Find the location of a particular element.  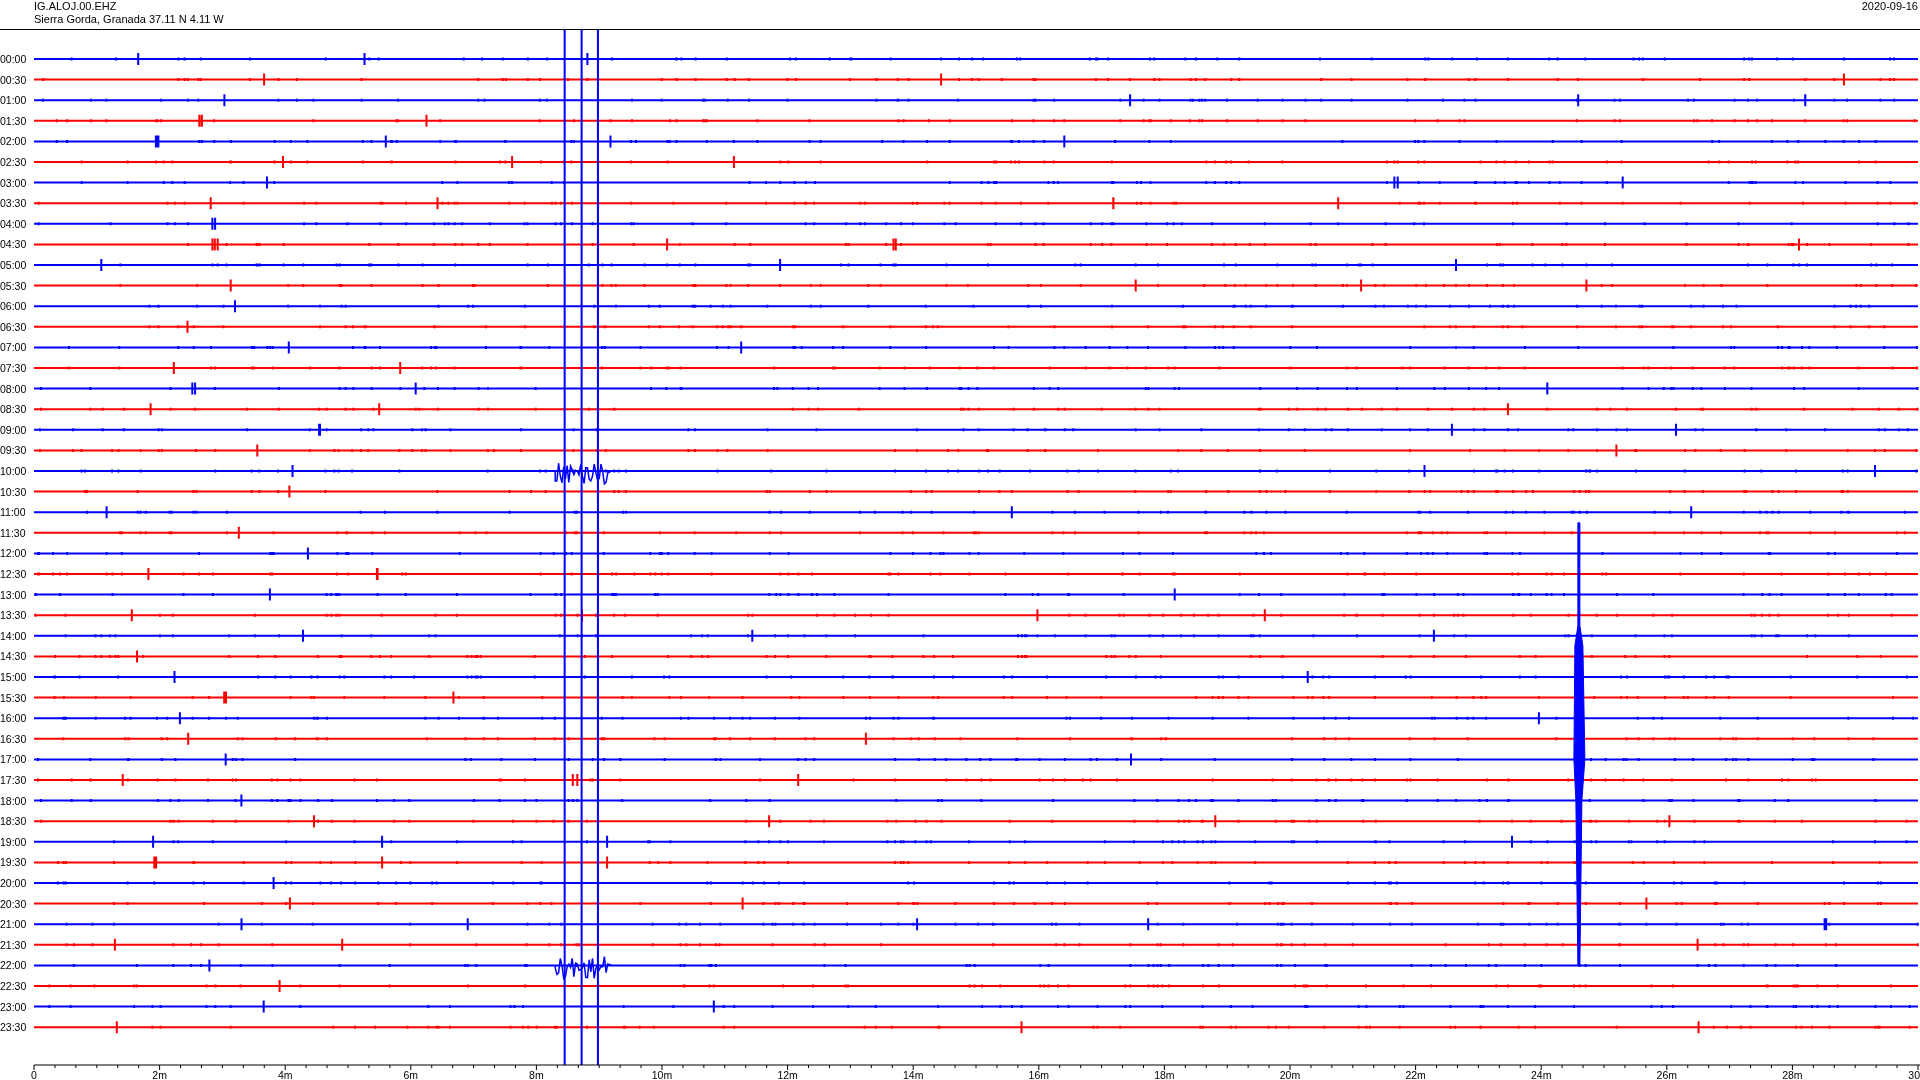

time-label: 10:30 is located at coordinates (13, 491).